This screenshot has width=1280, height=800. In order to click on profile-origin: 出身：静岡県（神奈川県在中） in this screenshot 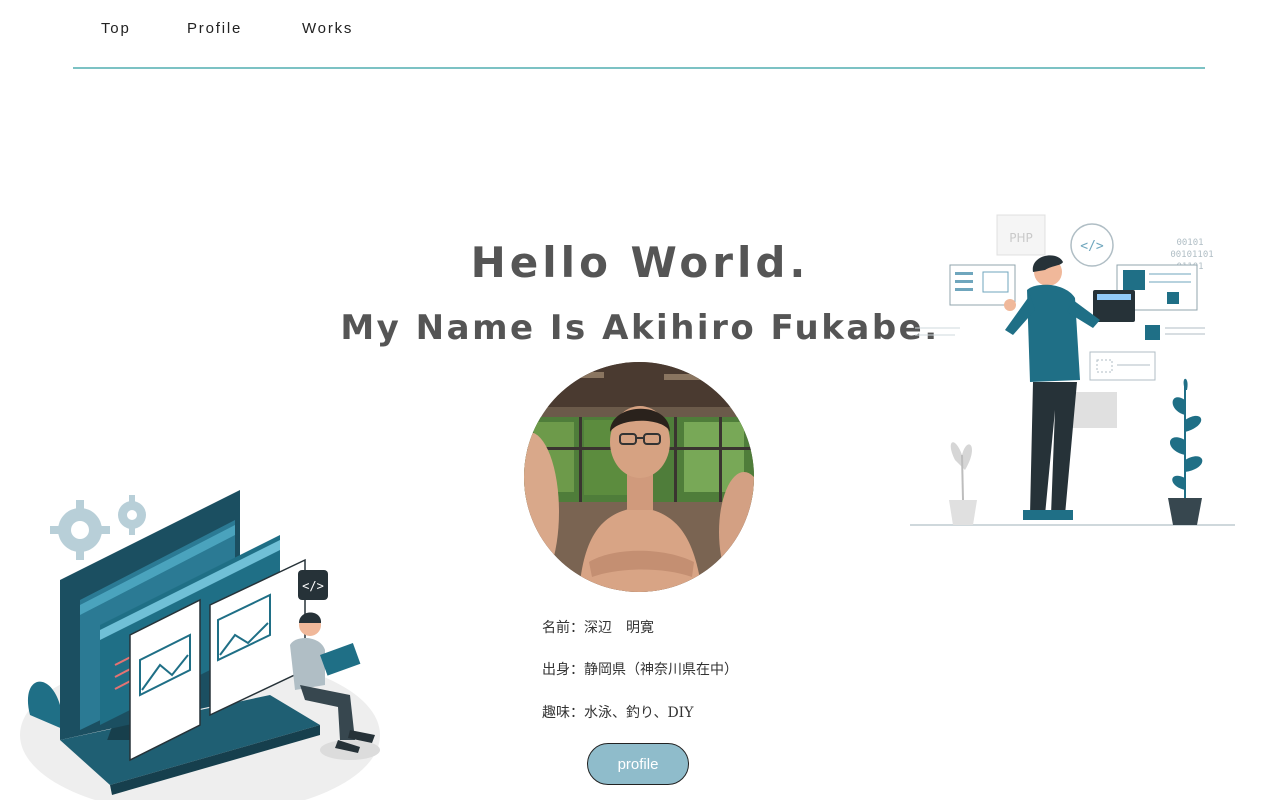, I will do `click(640, 670)`.